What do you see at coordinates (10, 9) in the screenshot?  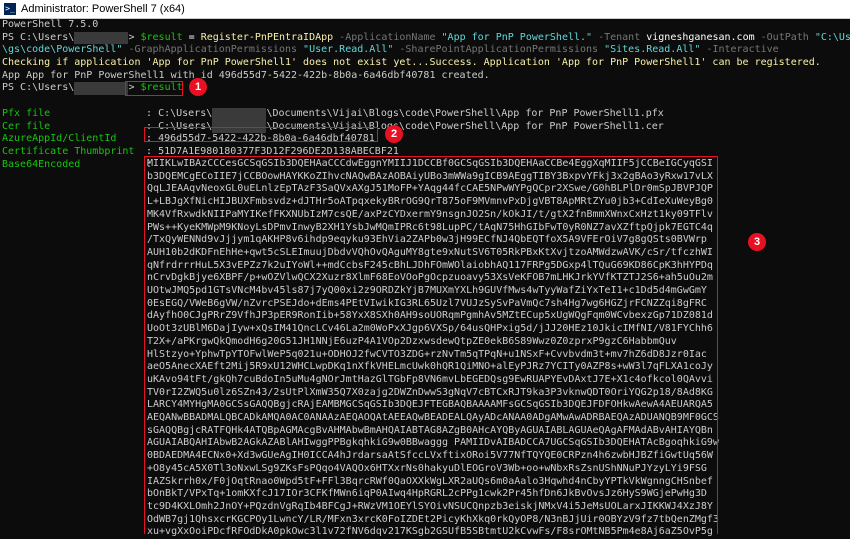 I see `powershell-icon: >_` at bounding box center [10, 9].